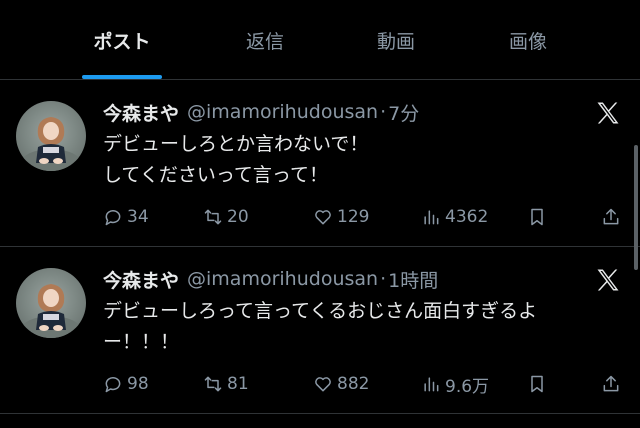 This screenshot has width=640, height=428. I want to click on repost-button: 81, so click(226, 384).